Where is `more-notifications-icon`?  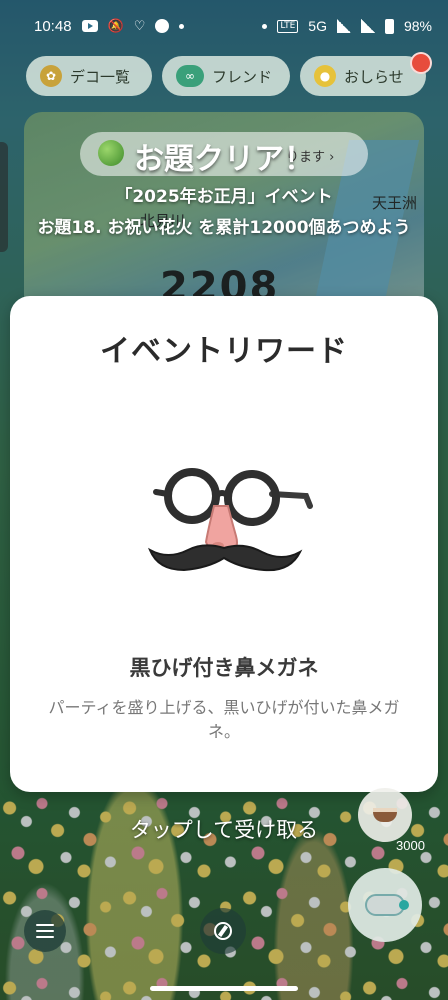 more-notifications-icon is located at coordinates (182, 26).